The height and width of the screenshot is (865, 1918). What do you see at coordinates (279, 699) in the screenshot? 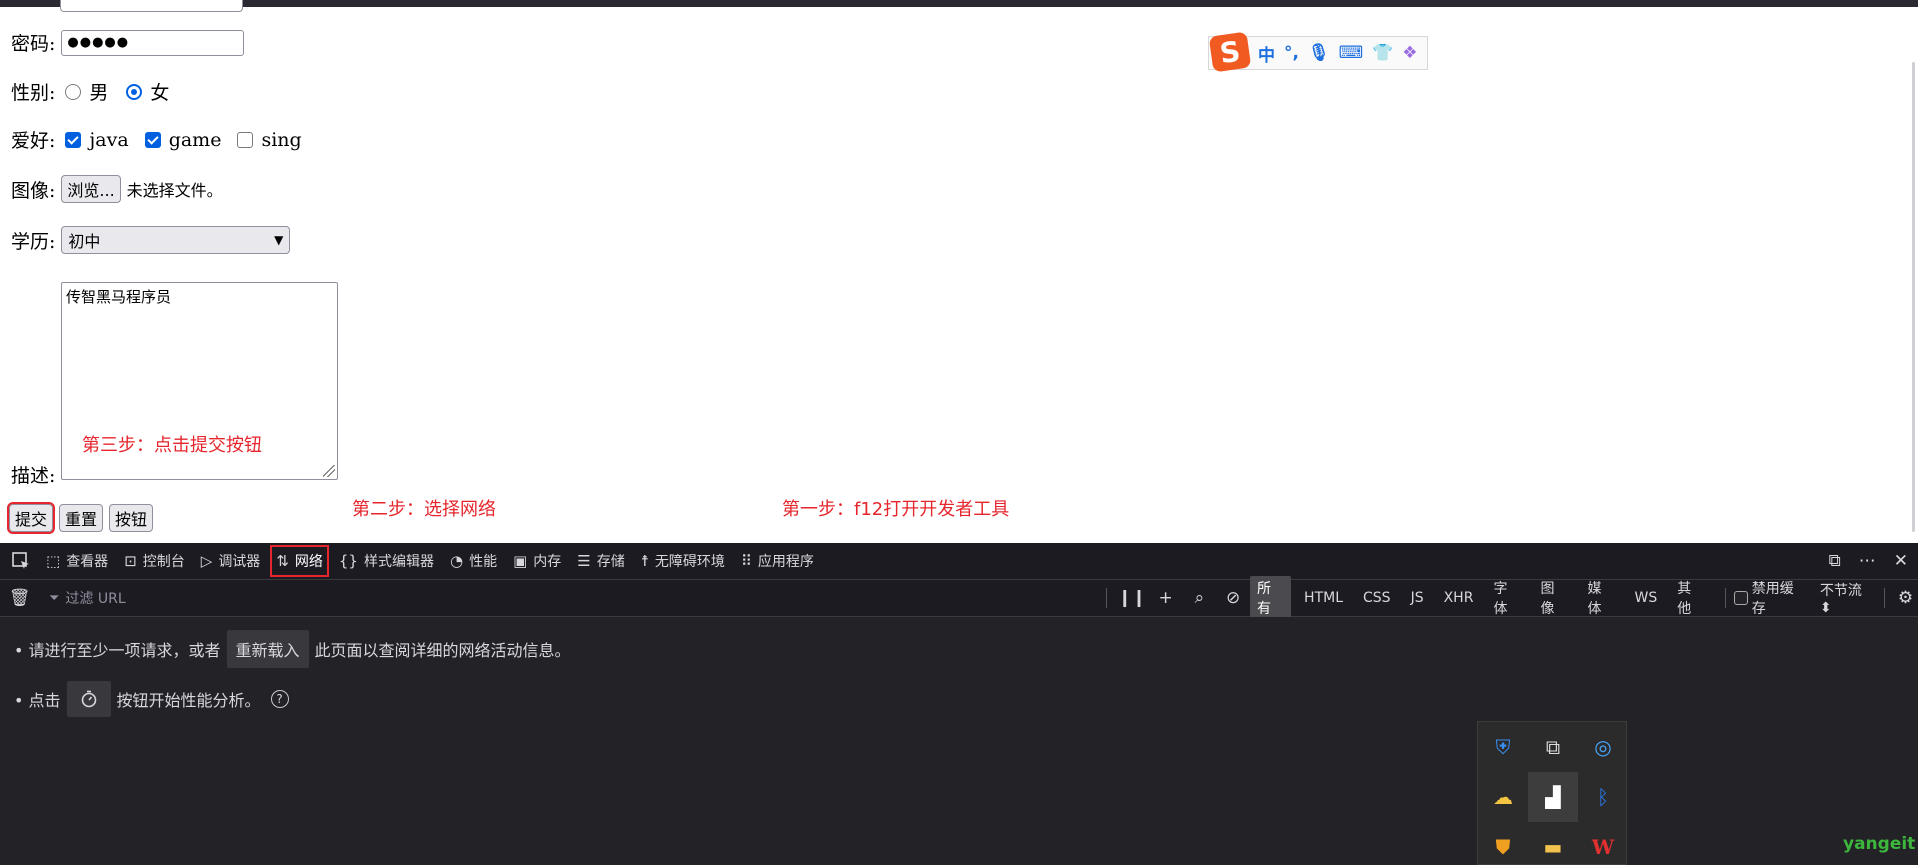
I see `help-icon: ?` at bounding box center [279, 699].